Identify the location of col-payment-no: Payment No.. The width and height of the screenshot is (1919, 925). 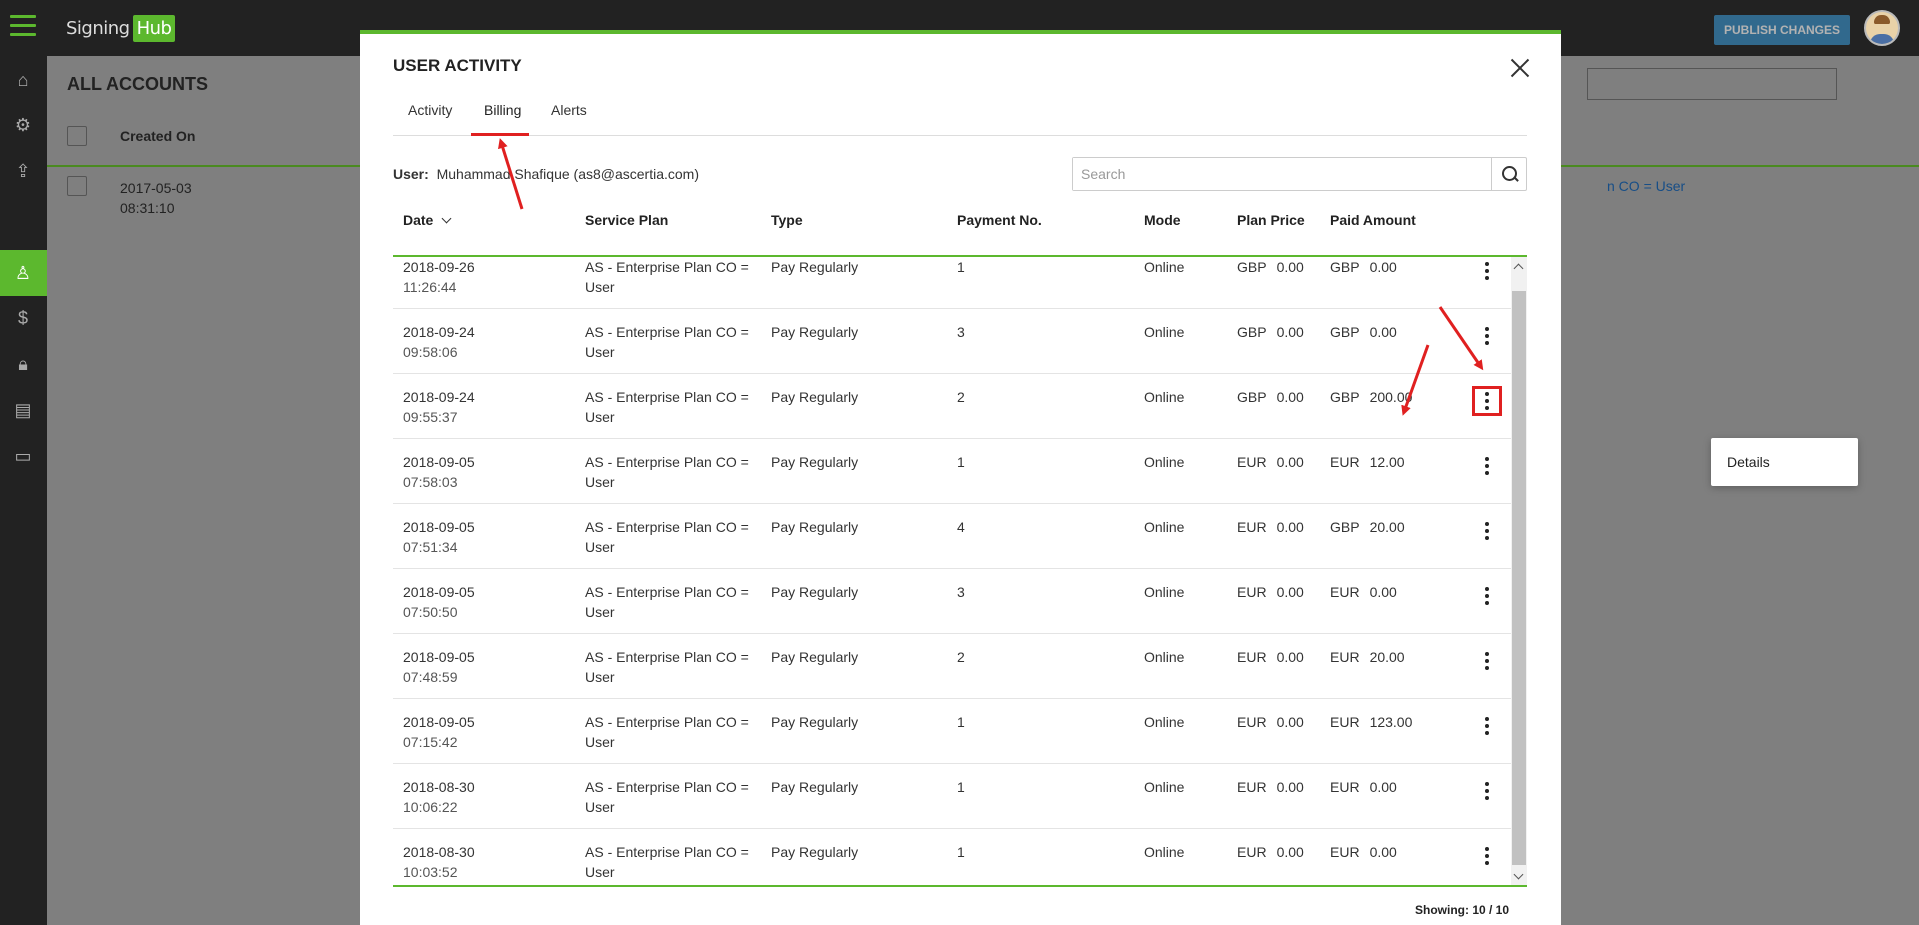
(999, 220).